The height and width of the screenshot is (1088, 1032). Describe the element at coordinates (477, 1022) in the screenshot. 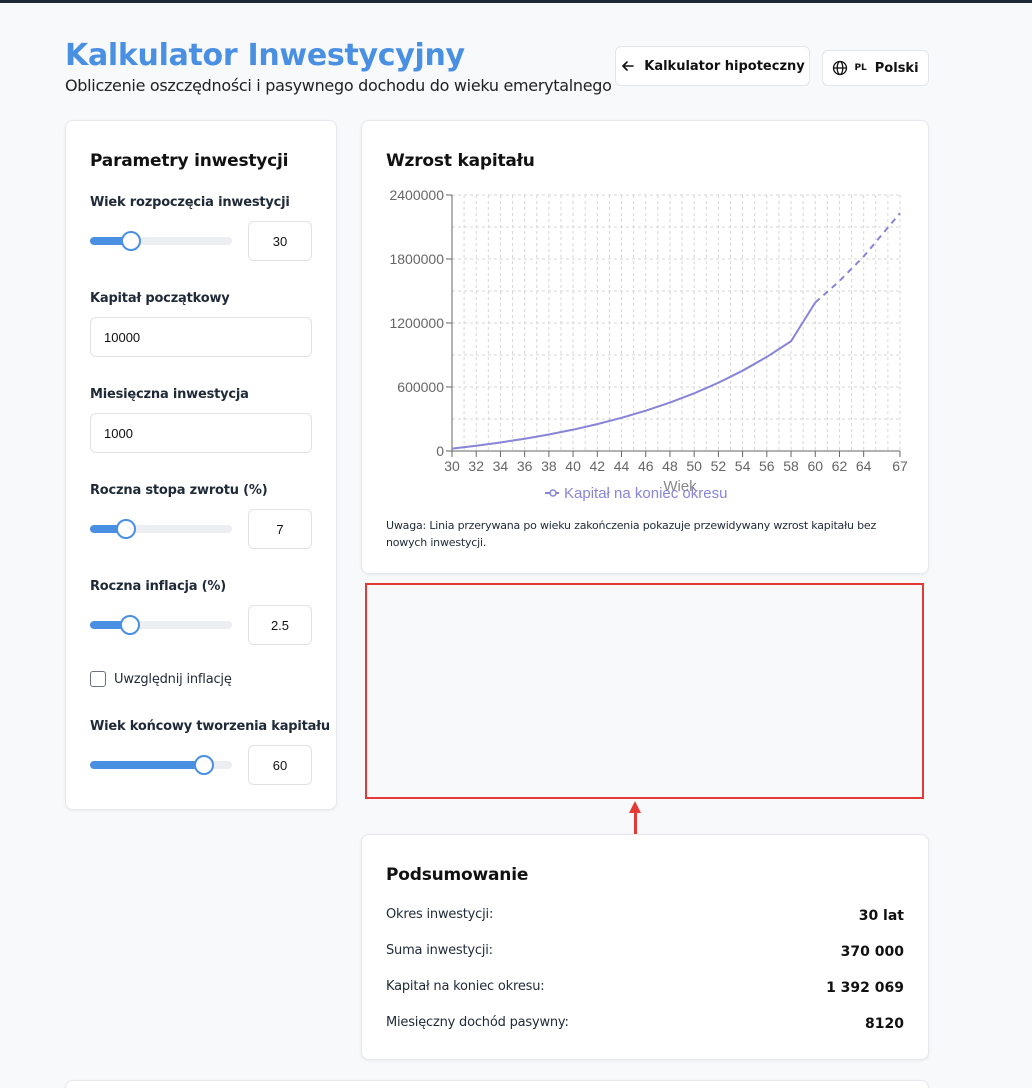

I see `summary-label-passive-income: Miesięczny dochód pasywny:` at that location.